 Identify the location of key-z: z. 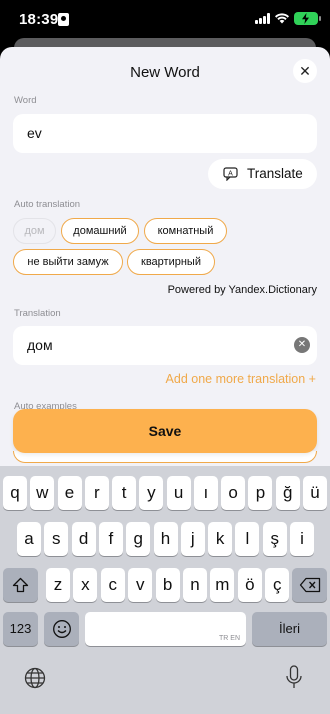
(58, 585).